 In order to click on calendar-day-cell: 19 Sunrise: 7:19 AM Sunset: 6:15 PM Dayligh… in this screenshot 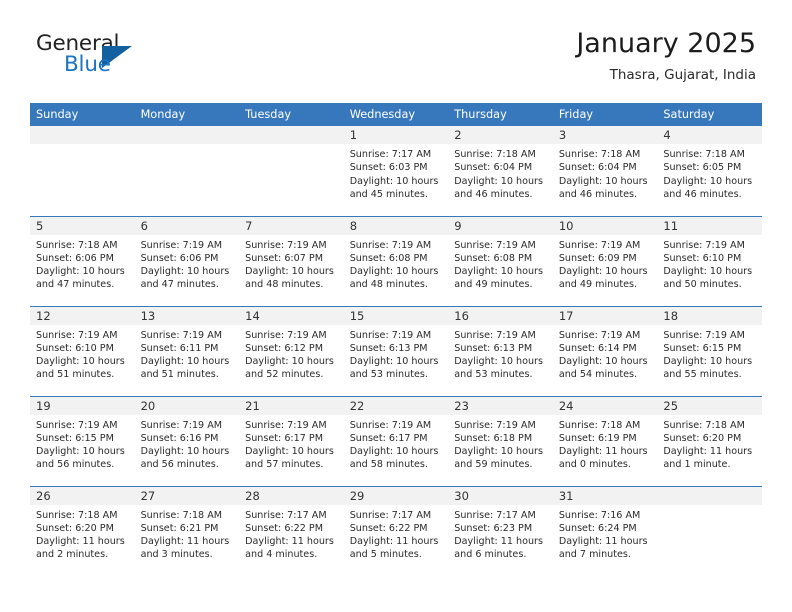, I will do `click(82, 440)`.